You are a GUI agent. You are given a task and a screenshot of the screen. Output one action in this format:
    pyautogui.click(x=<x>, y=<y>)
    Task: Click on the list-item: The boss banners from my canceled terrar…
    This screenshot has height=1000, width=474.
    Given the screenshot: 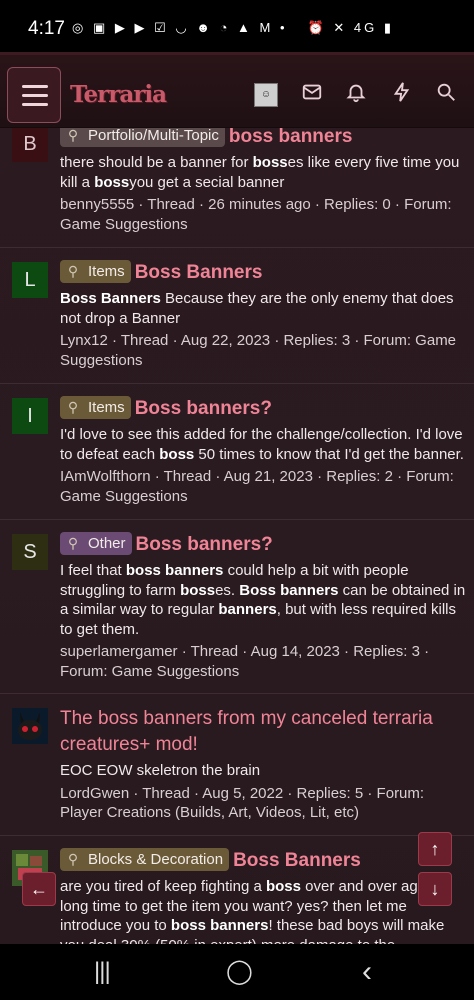 What is the action you would take?
    pyautogui.click(x=237, y=765)
    